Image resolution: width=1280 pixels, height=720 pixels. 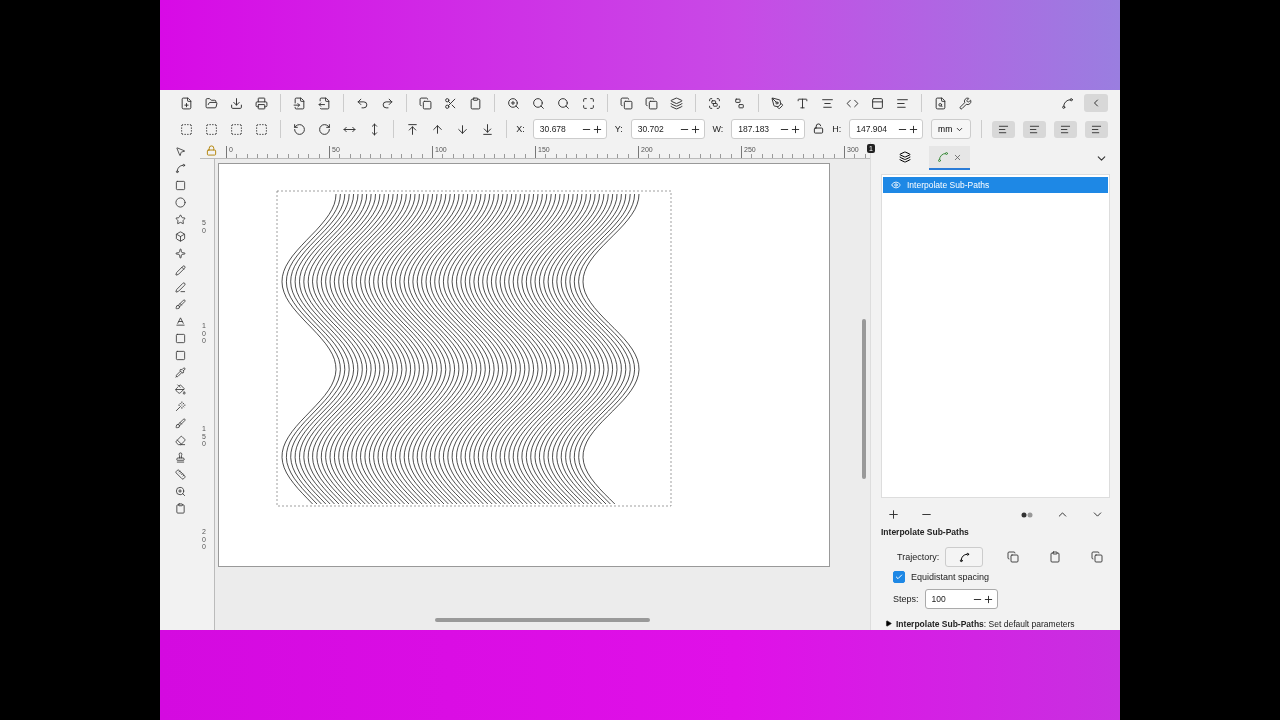 I want to click on collapsed-triangle-icon, so click(x=888, y=624).